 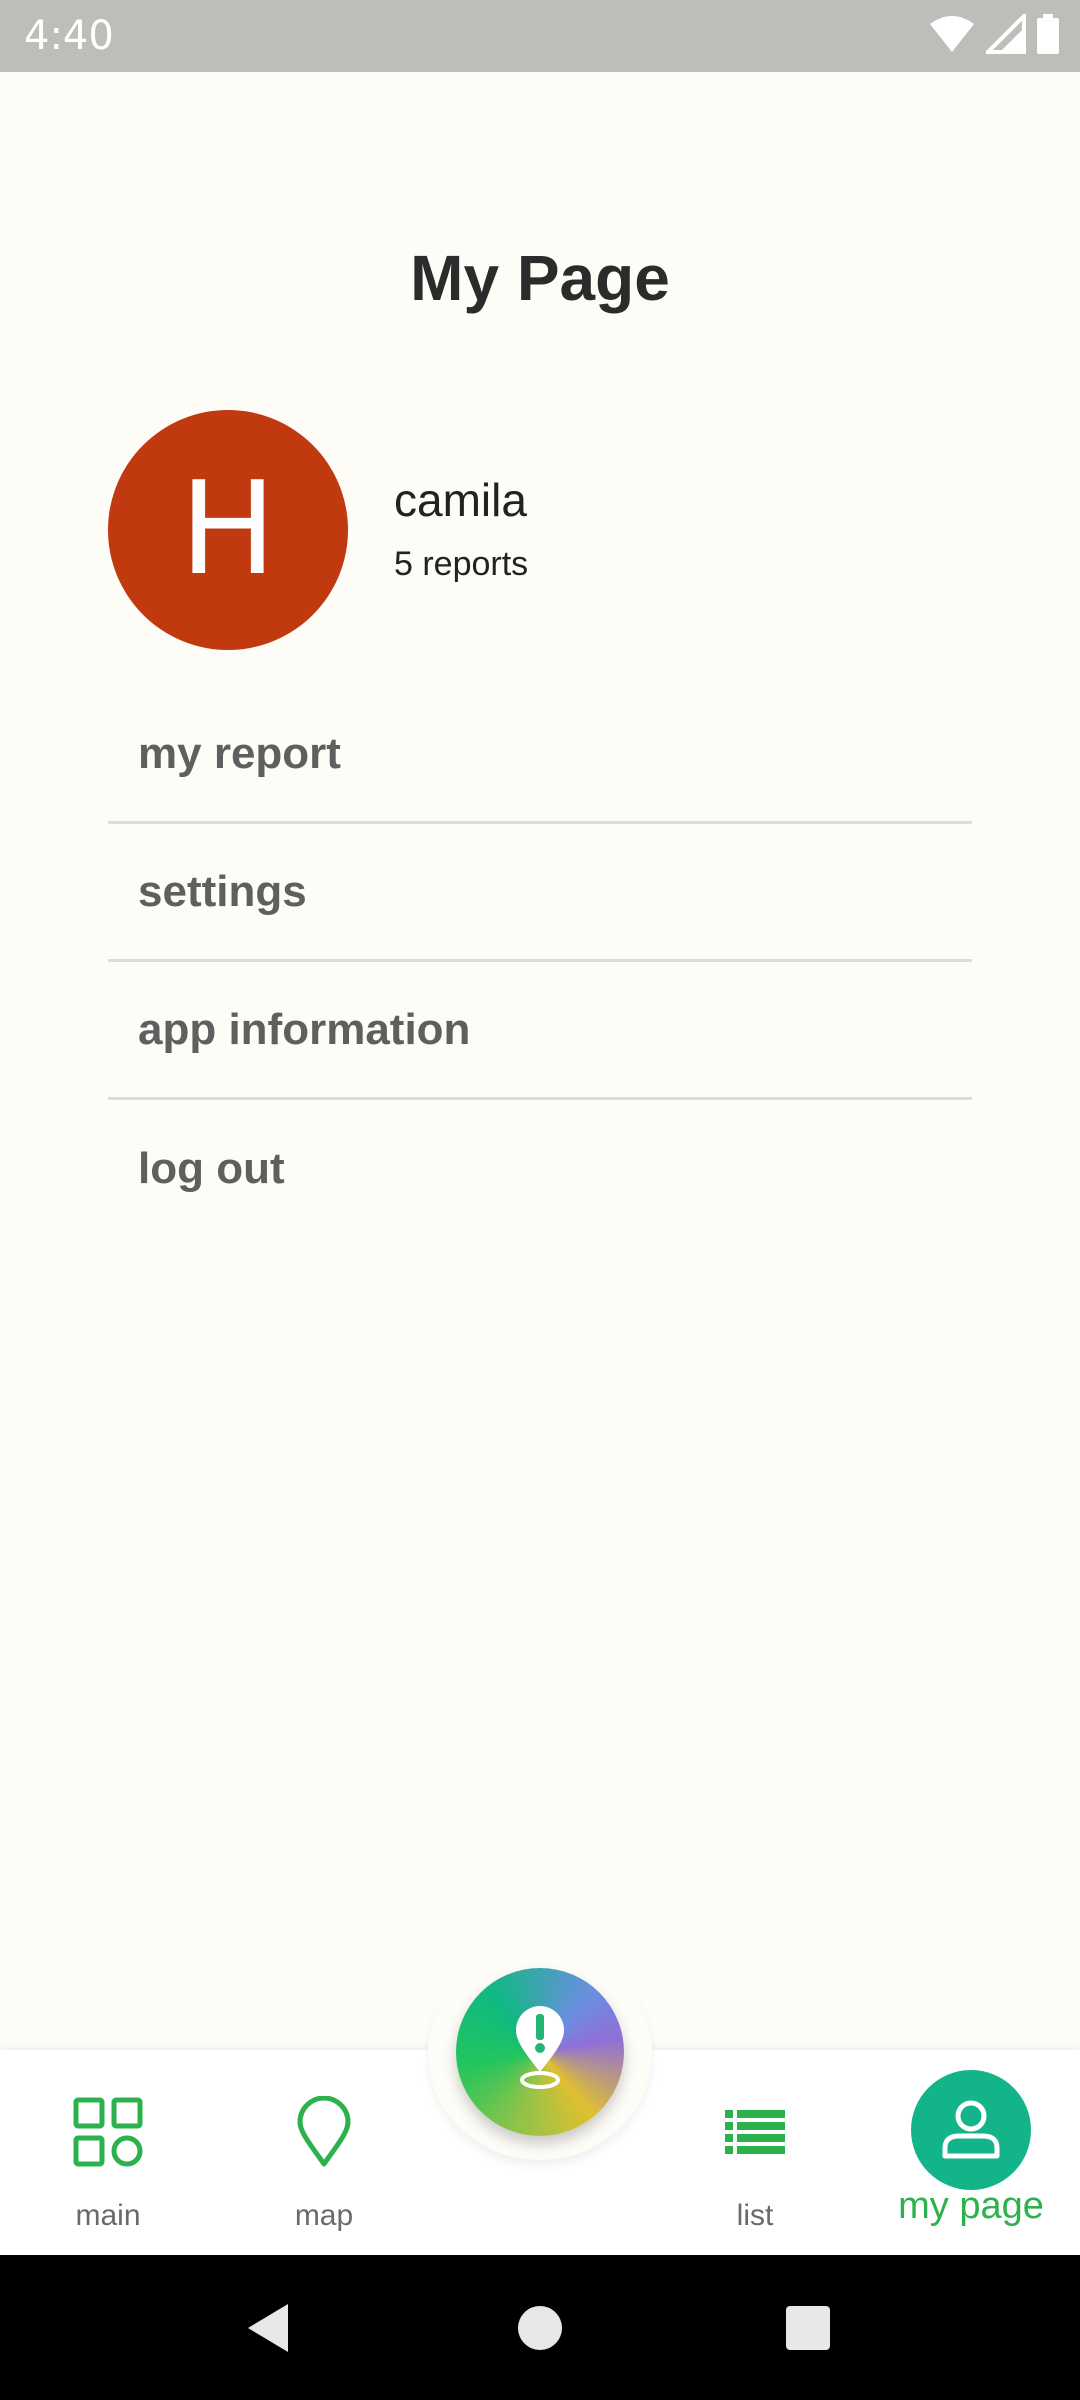 I want to click on wifi-icon, so click(x=952, y=36).